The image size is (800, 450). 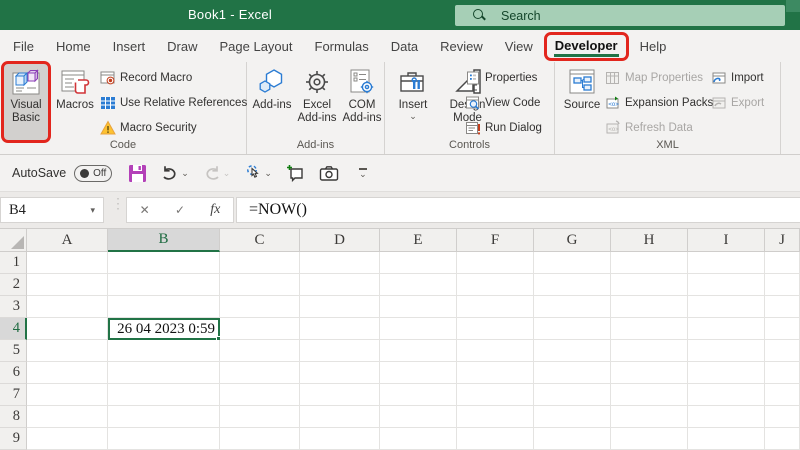 I want to click on cell-B6, so click(x=164, y=373).